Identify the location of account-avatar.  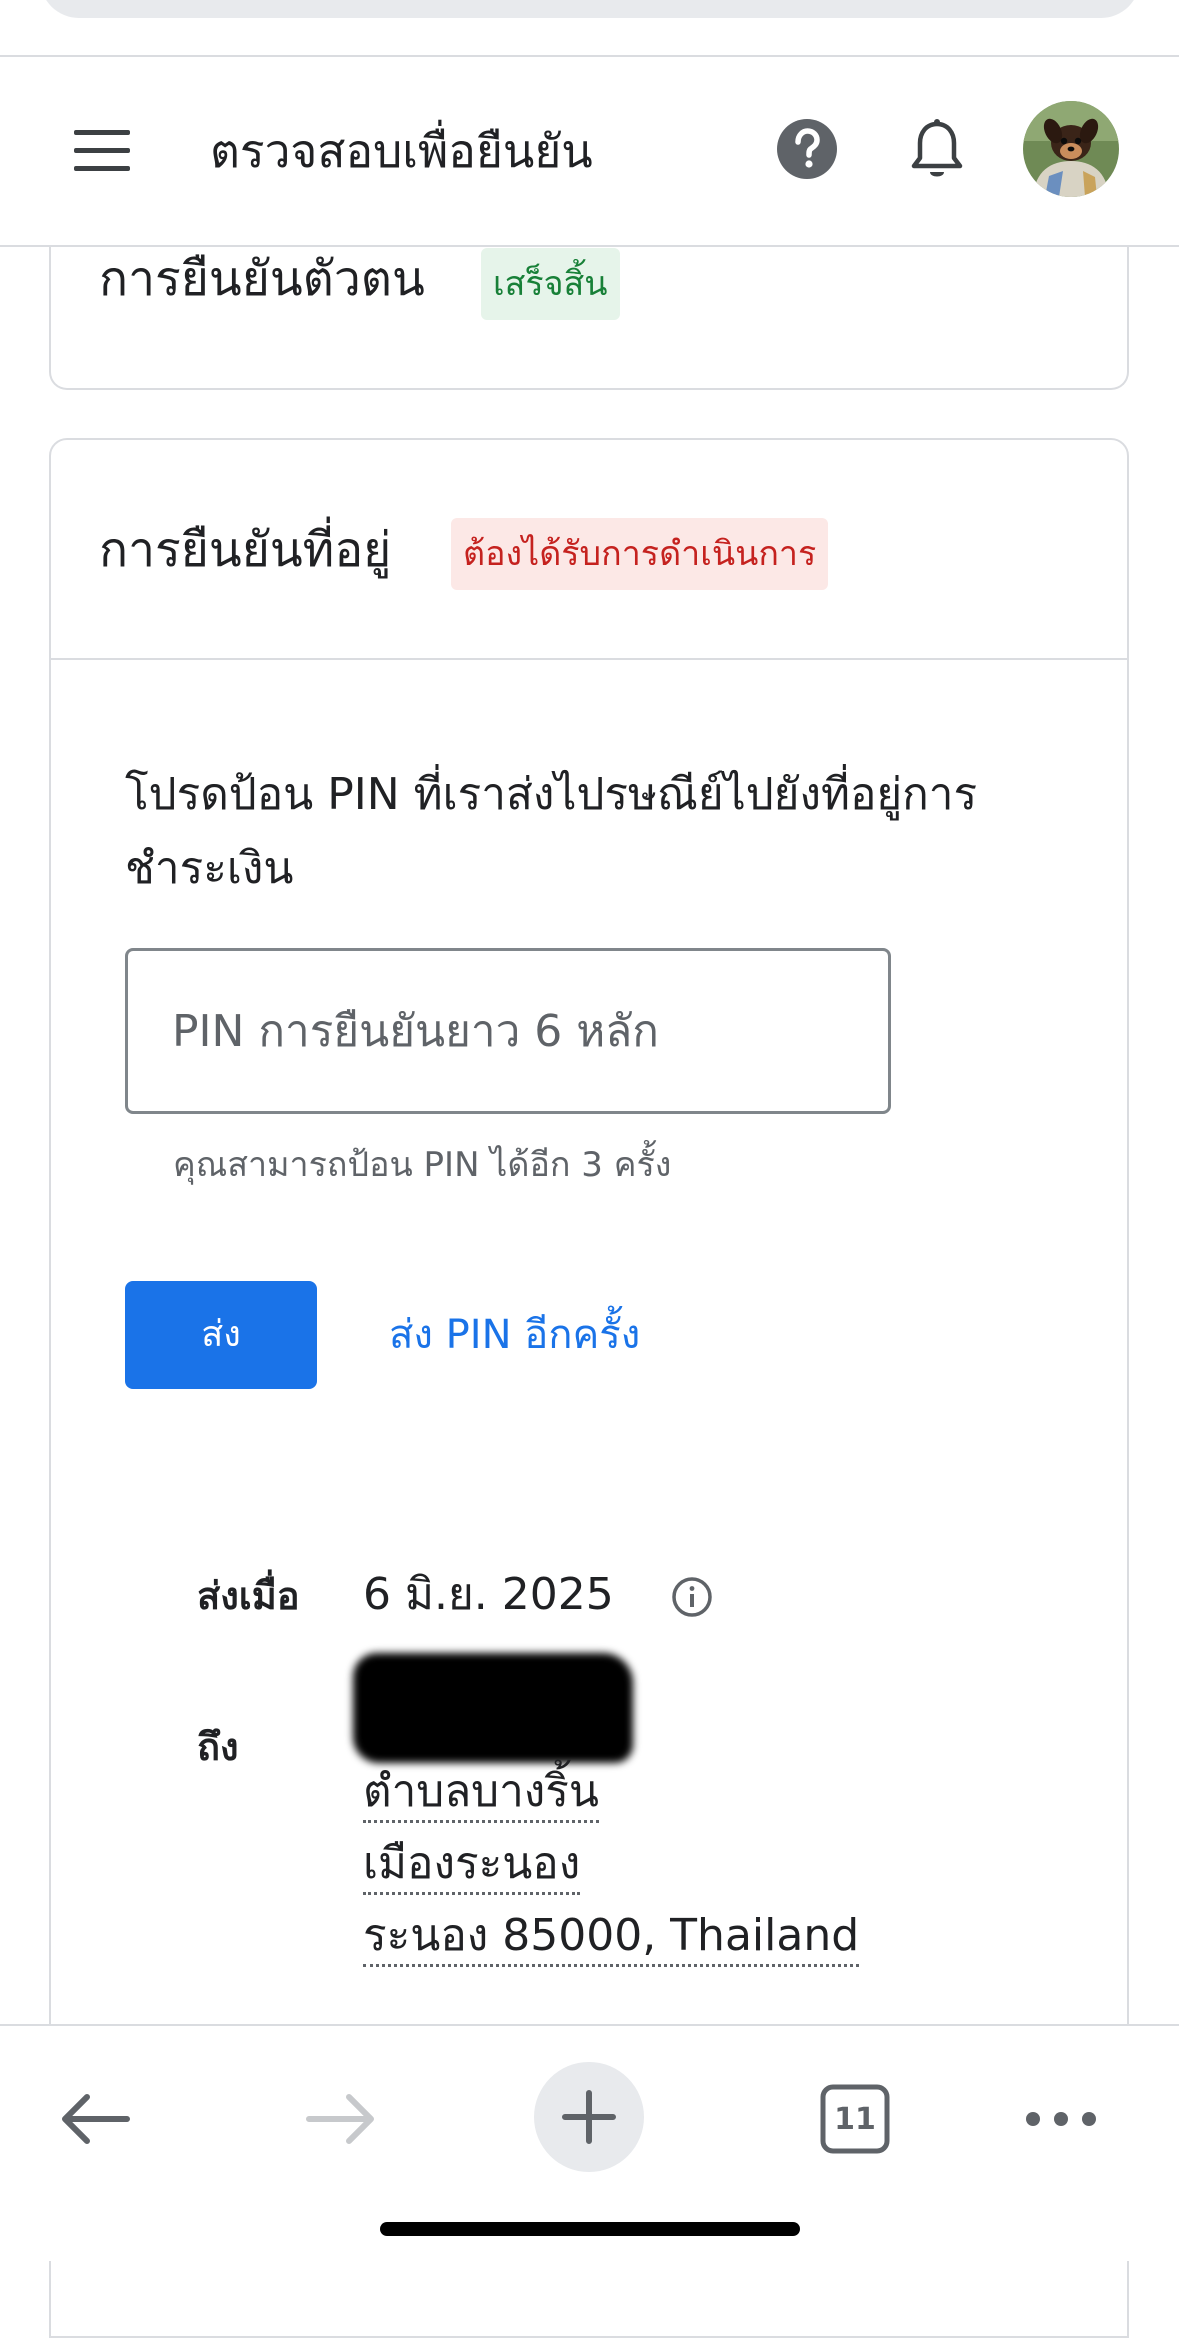
(1071, 149).